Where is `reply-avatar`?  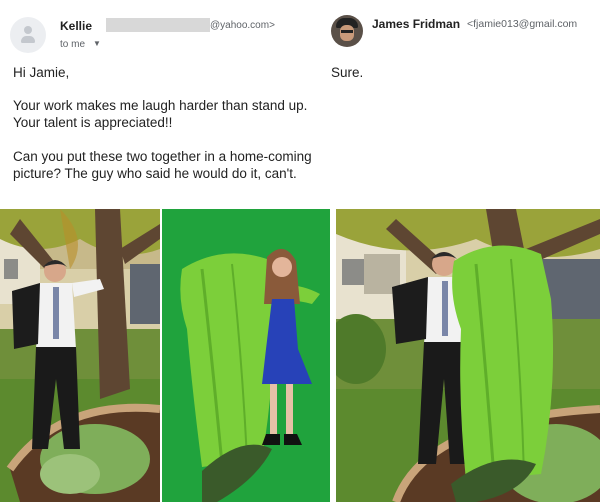 reply-avatar is located at coordinates (347, 31).